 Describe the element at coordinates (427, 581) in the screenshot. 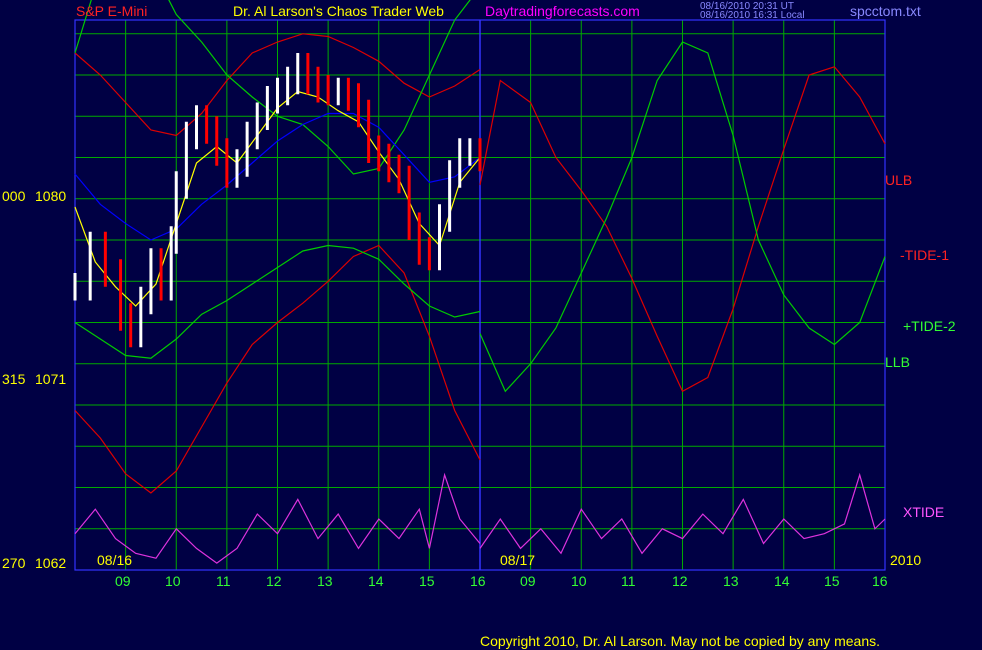

I see `x-tick-d1-15: 15` at that location.